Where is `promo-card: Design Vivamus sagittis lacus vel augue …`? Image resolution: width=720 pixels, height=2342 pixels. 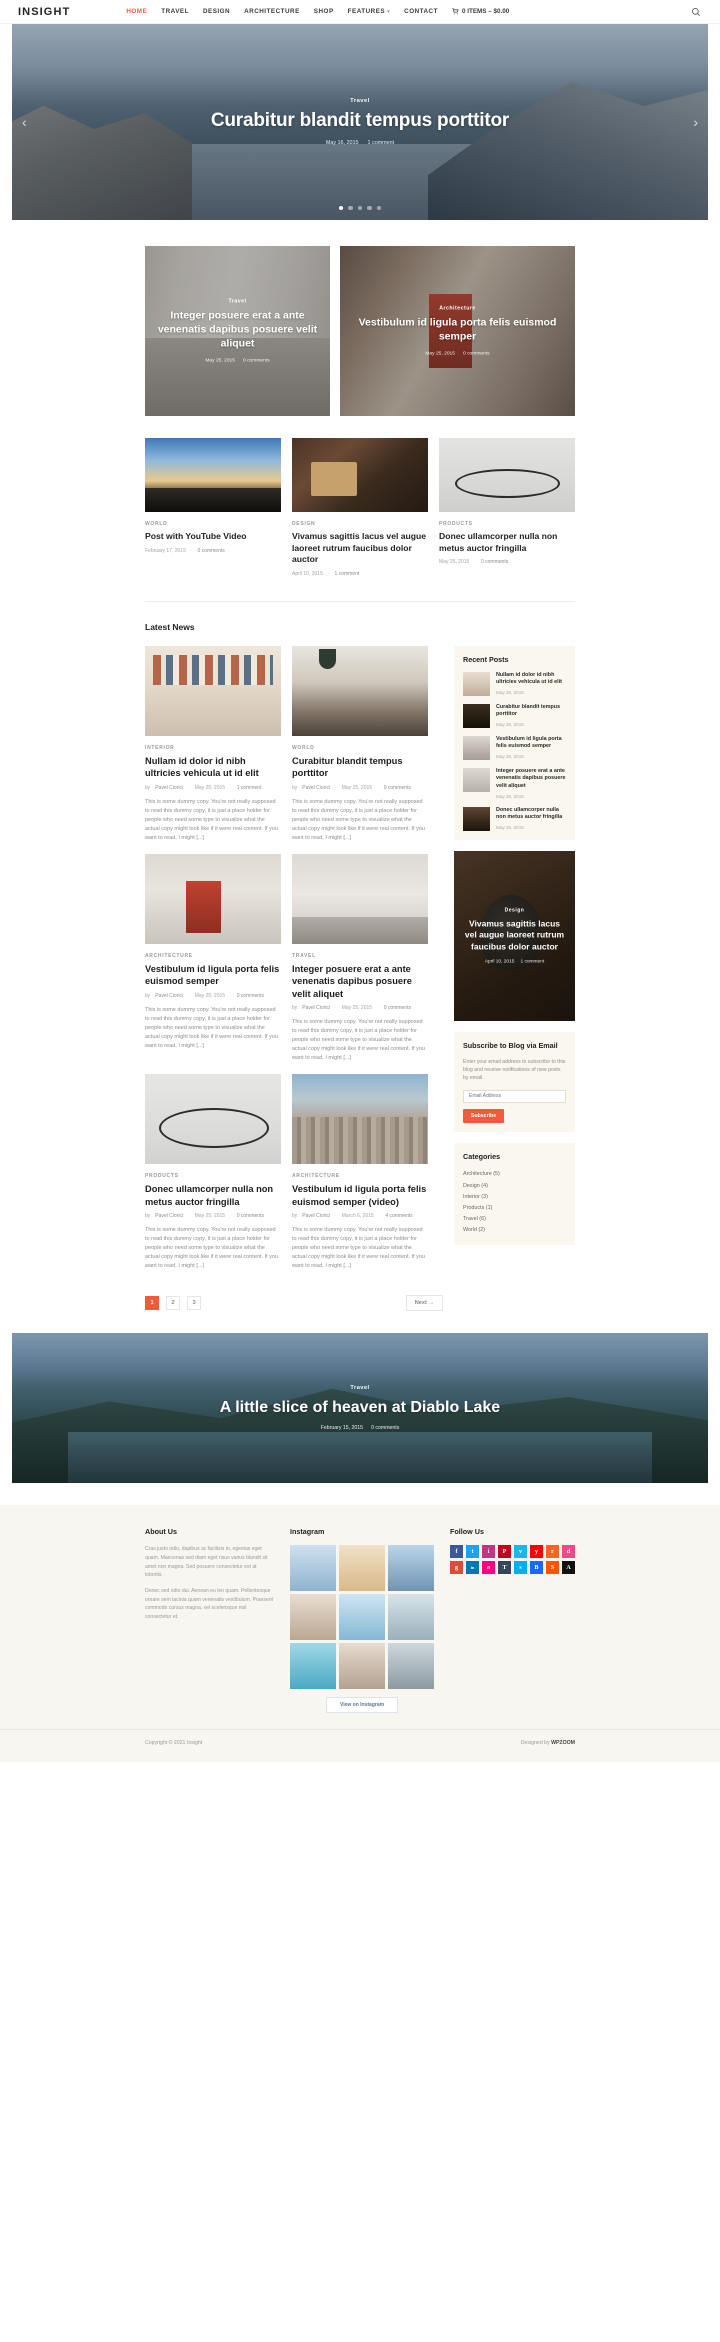
promo-card: Design Vivamus sagittis lacus vel augue … is located at coordinates (514, 935).